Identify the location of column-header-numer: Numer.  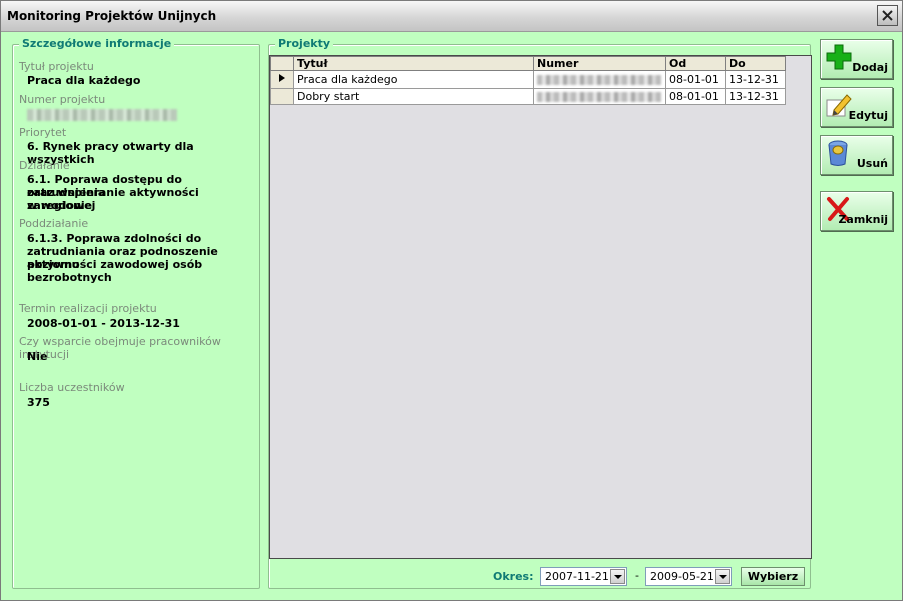
(599, 63).